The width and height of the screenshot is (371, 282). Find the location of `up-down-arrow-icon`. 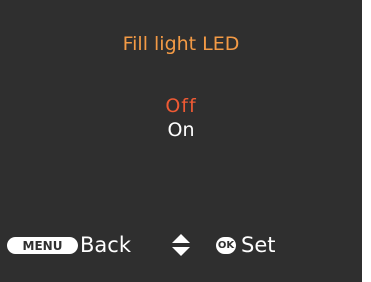

up-down-arrow-icon is located at coordinates (181, 245).